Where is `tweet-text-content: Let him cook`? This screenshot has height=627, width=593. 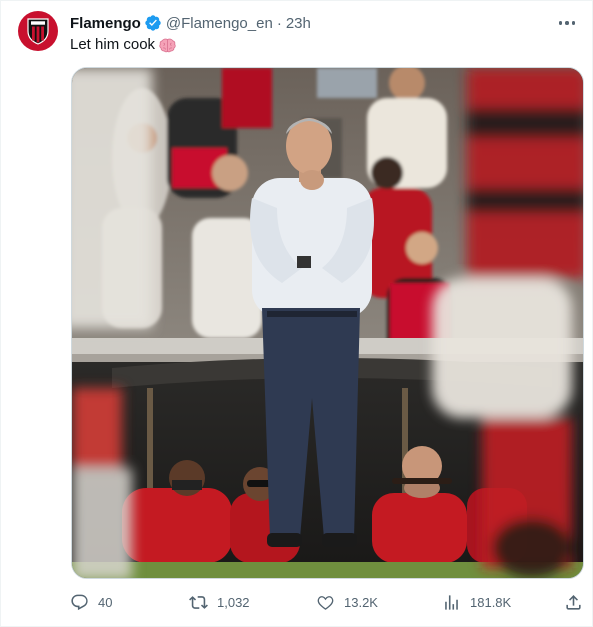 tweet-text-content: Let him cook is located at coordinates (113, 44).